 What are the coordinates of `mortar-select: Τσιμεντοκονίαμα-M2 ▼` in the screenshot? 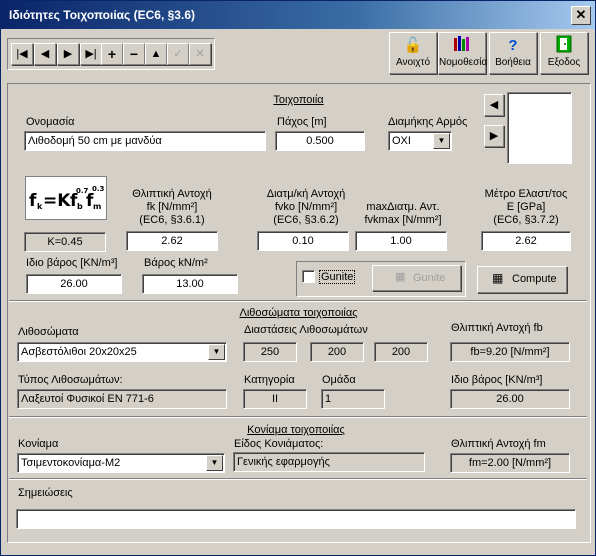 It's located at (121, 463).